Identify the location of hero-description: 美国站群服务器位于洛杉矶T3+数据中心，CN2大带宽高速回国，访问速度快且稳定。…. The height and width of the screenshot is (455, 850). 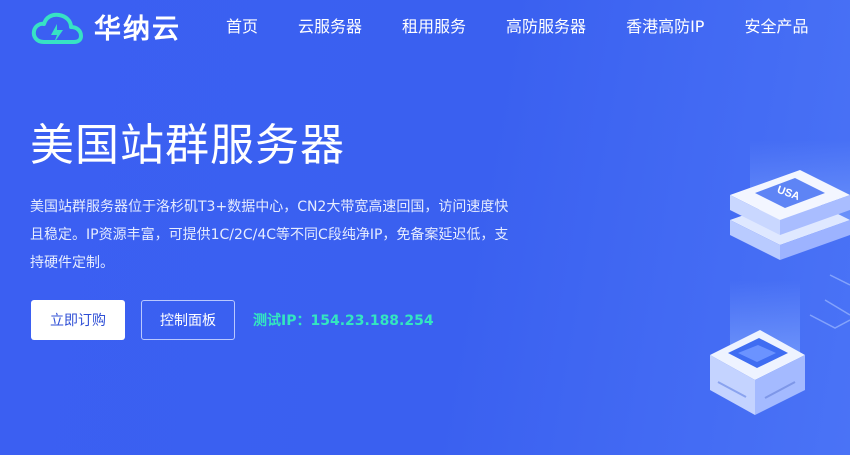
(269, 235).